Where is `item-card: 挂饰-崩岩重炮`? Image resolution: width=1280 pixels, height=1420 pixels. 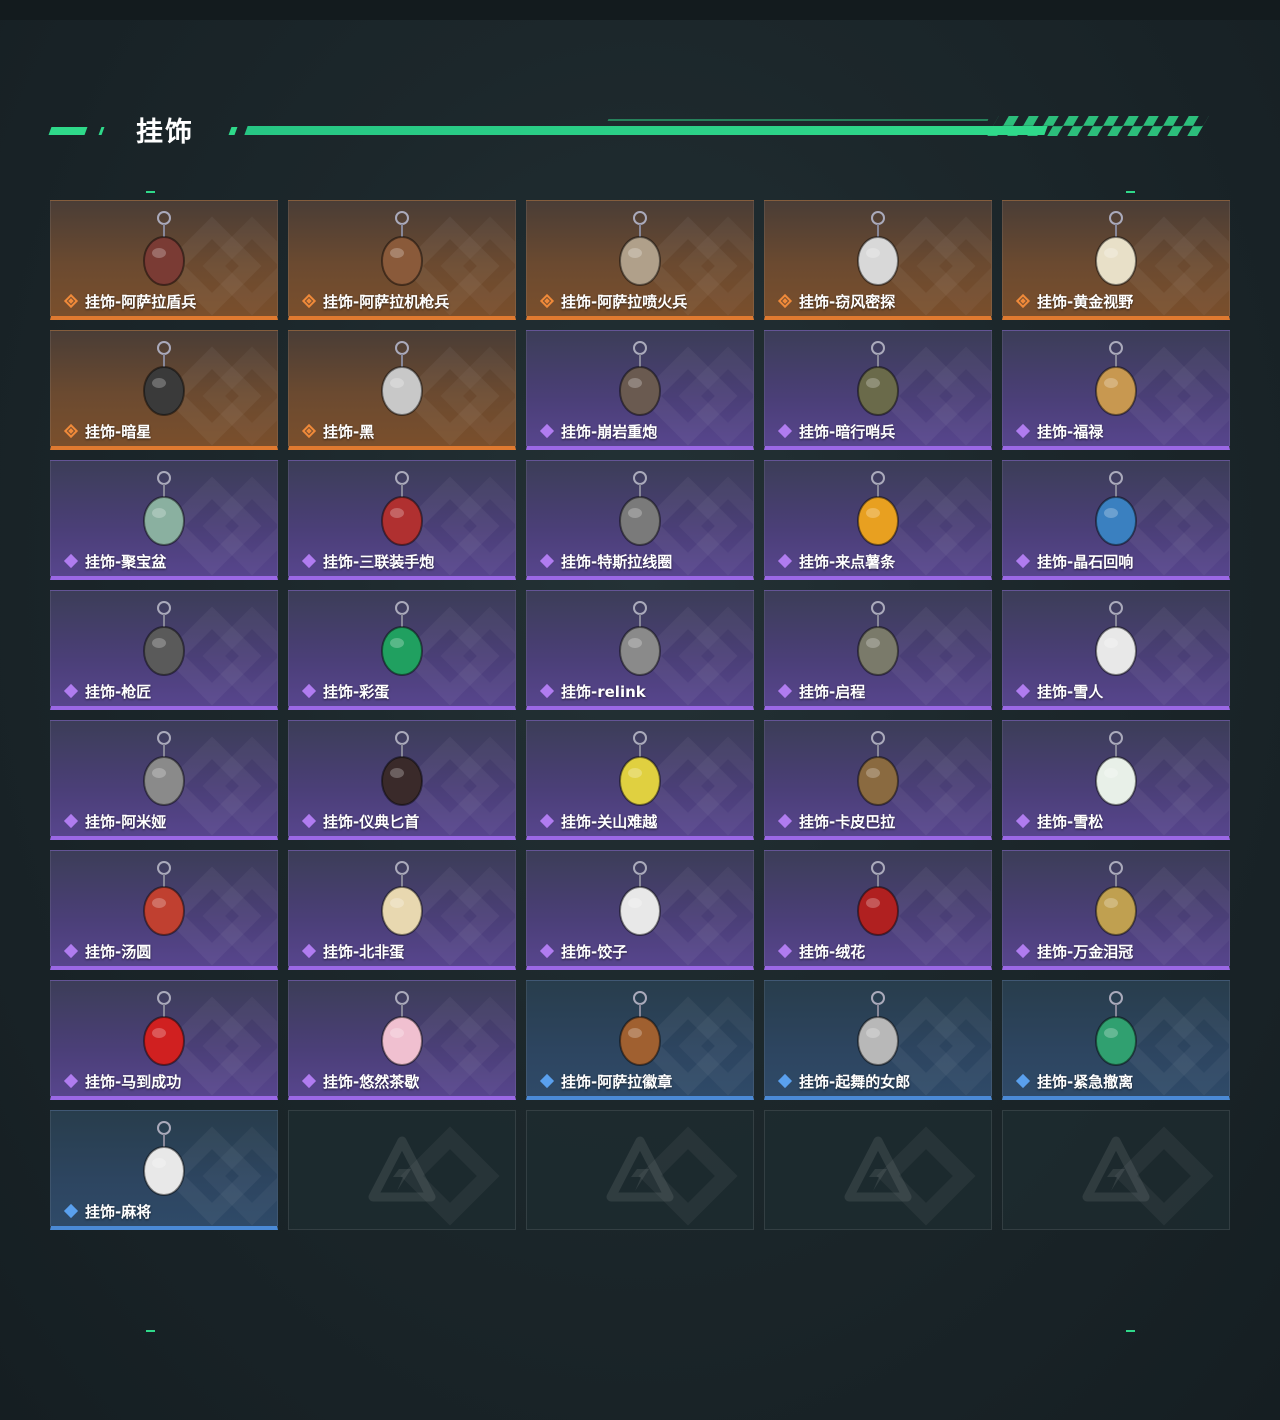
item-card: 挂饰-崩岩重炮 is located at coordinates (640, 390).